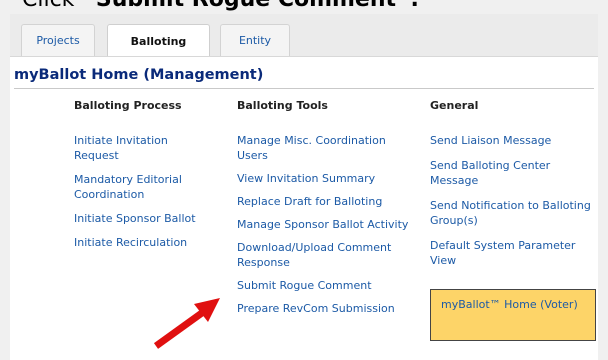  Describe the element at coordinates (514, 253) in the screenshot. I see `link-default-system-parameter-view: Default System Parameter View` at that location.